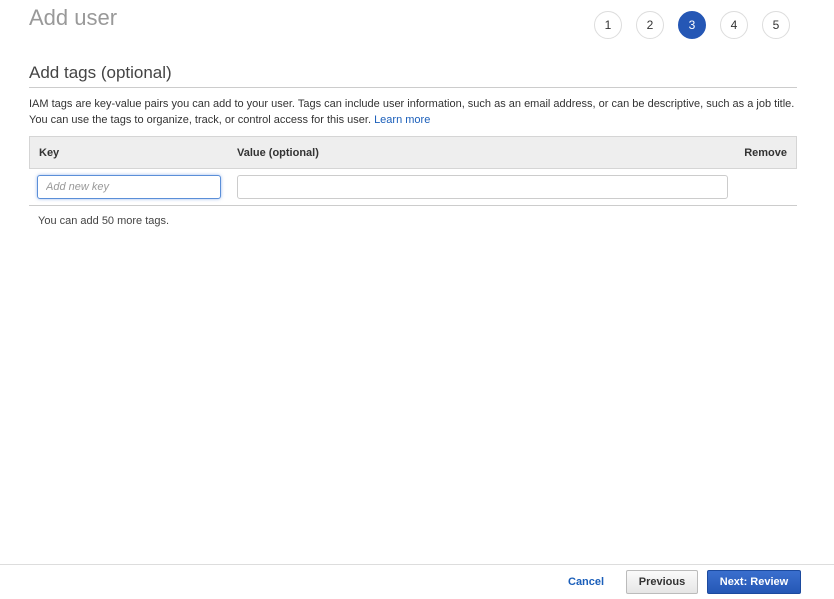  Describe the element at coordinates (49, 152) in the screenshot. I see `column-header-key: Key` at that location.